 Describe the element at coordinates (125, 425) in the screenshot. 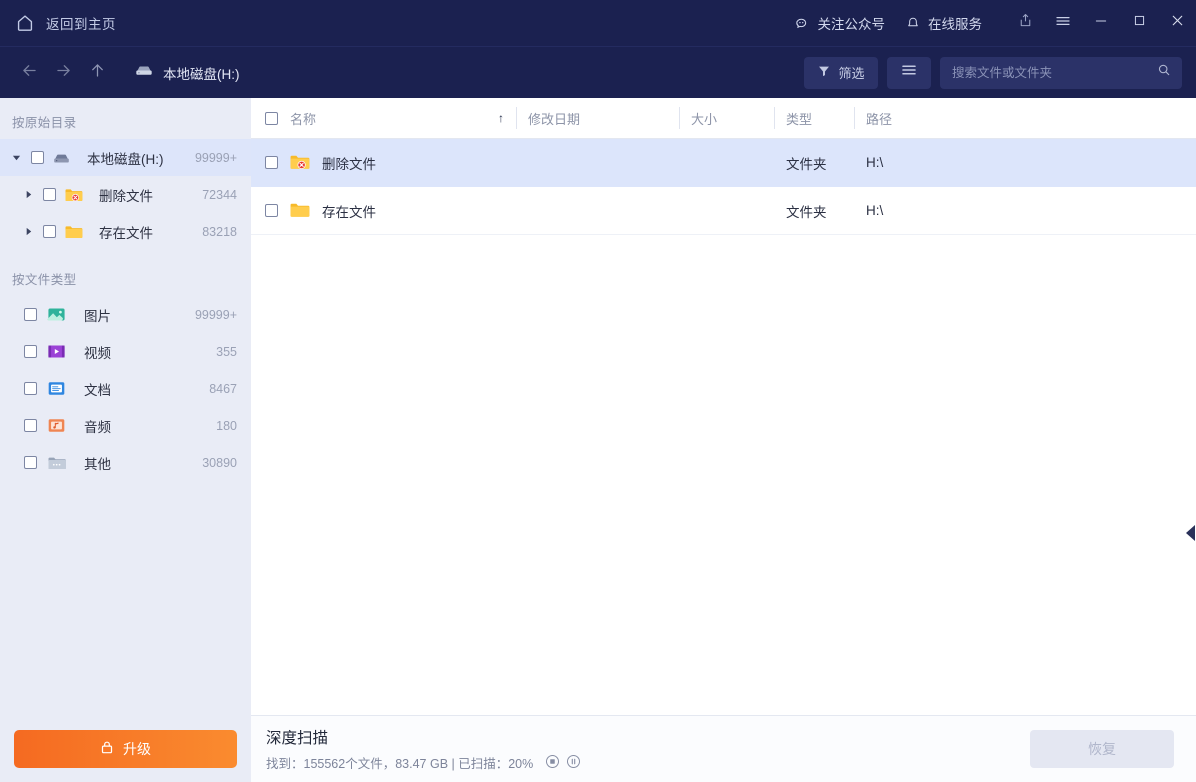

I see `sidebar-item-audio: 音频 180` at that location.